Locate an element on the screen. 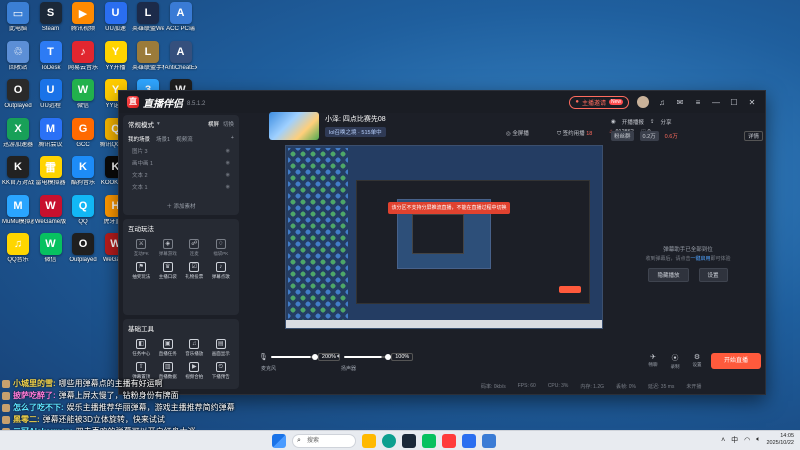 The height and width of the screenshot is (450, 800). stream-category: lol召唤之境 · 515单中 is located at coordinates (355, 132).